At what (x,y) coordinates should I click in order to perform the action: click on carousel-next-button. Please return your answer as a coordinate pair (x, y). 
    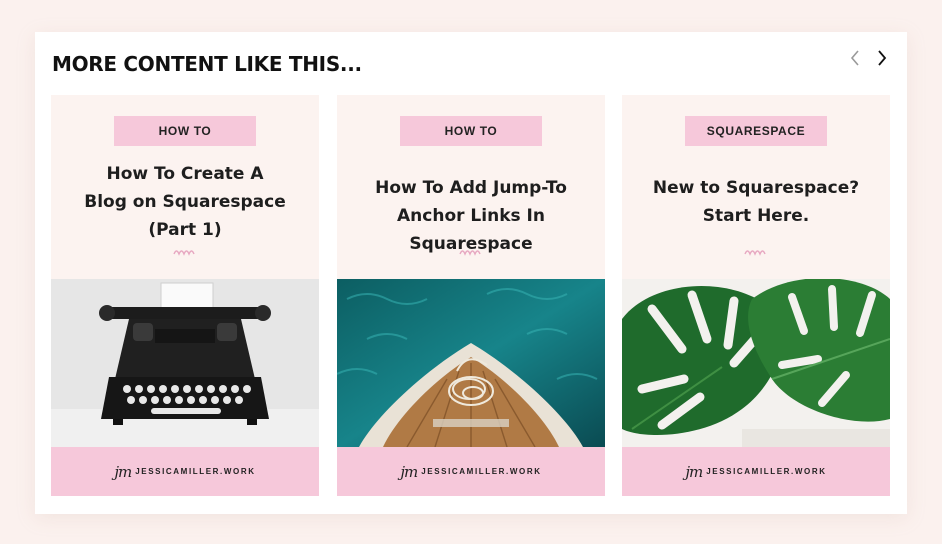
    Looking at the image, I should click on (882, 58).